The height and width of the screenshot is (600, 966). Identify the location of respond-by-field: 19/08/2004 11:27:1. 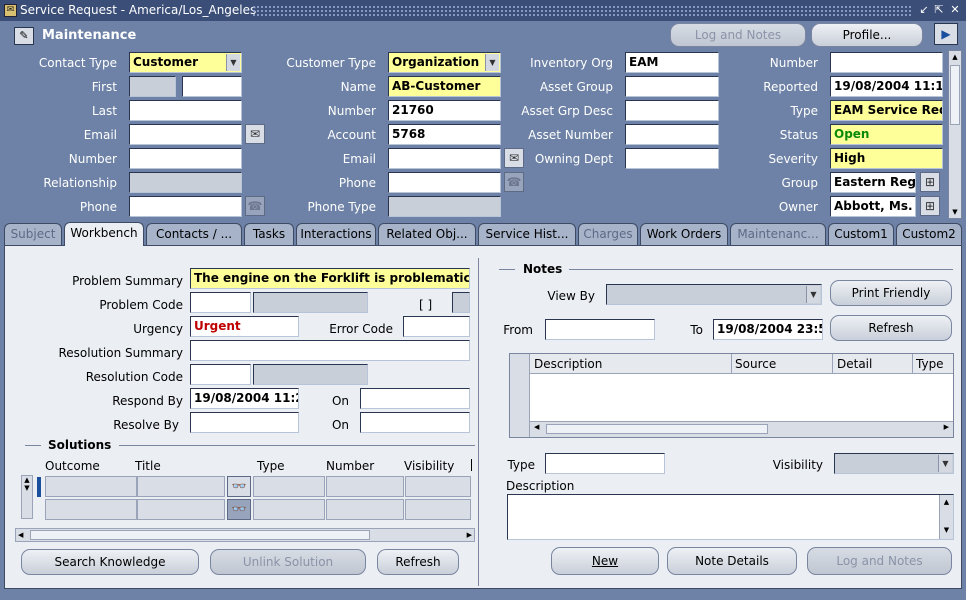
(244, 398).